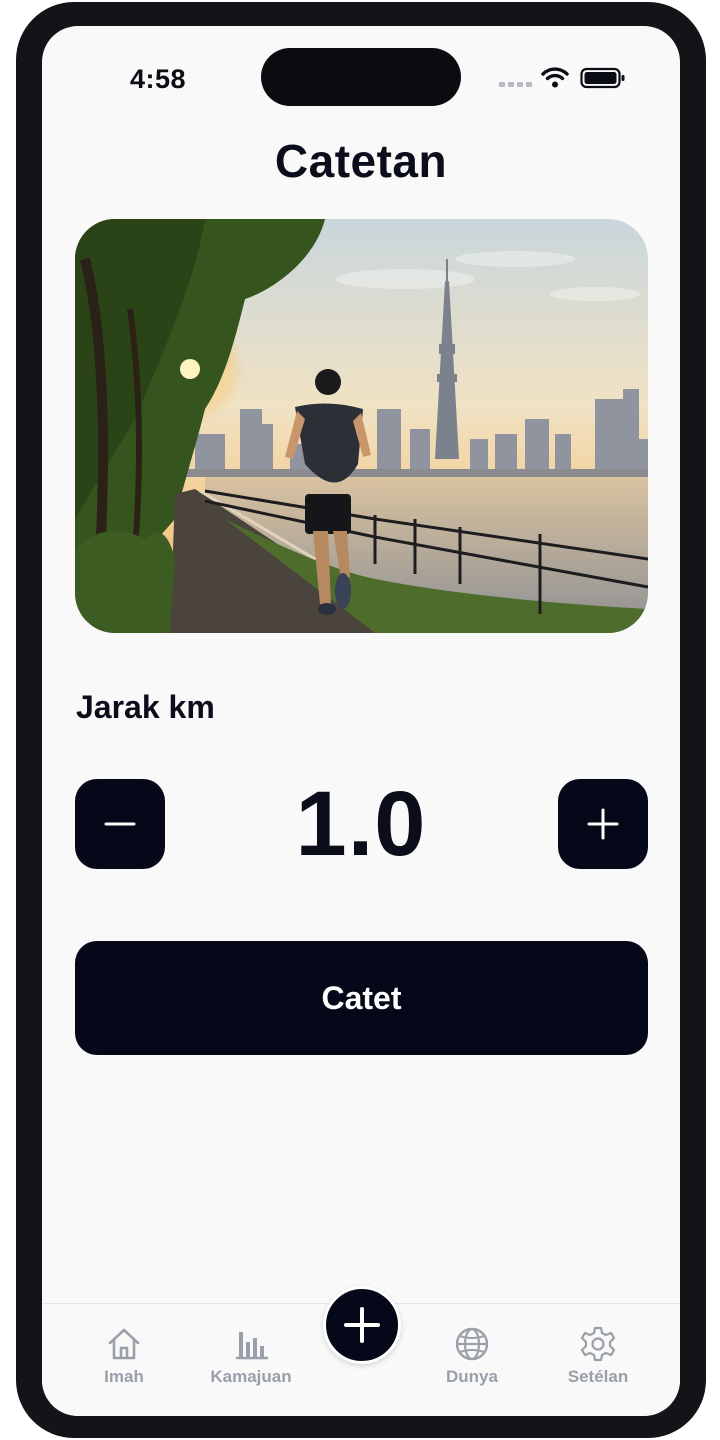 This screenshot has width=720, height=1440. I want to click on home-icon, so click(124, 1344).